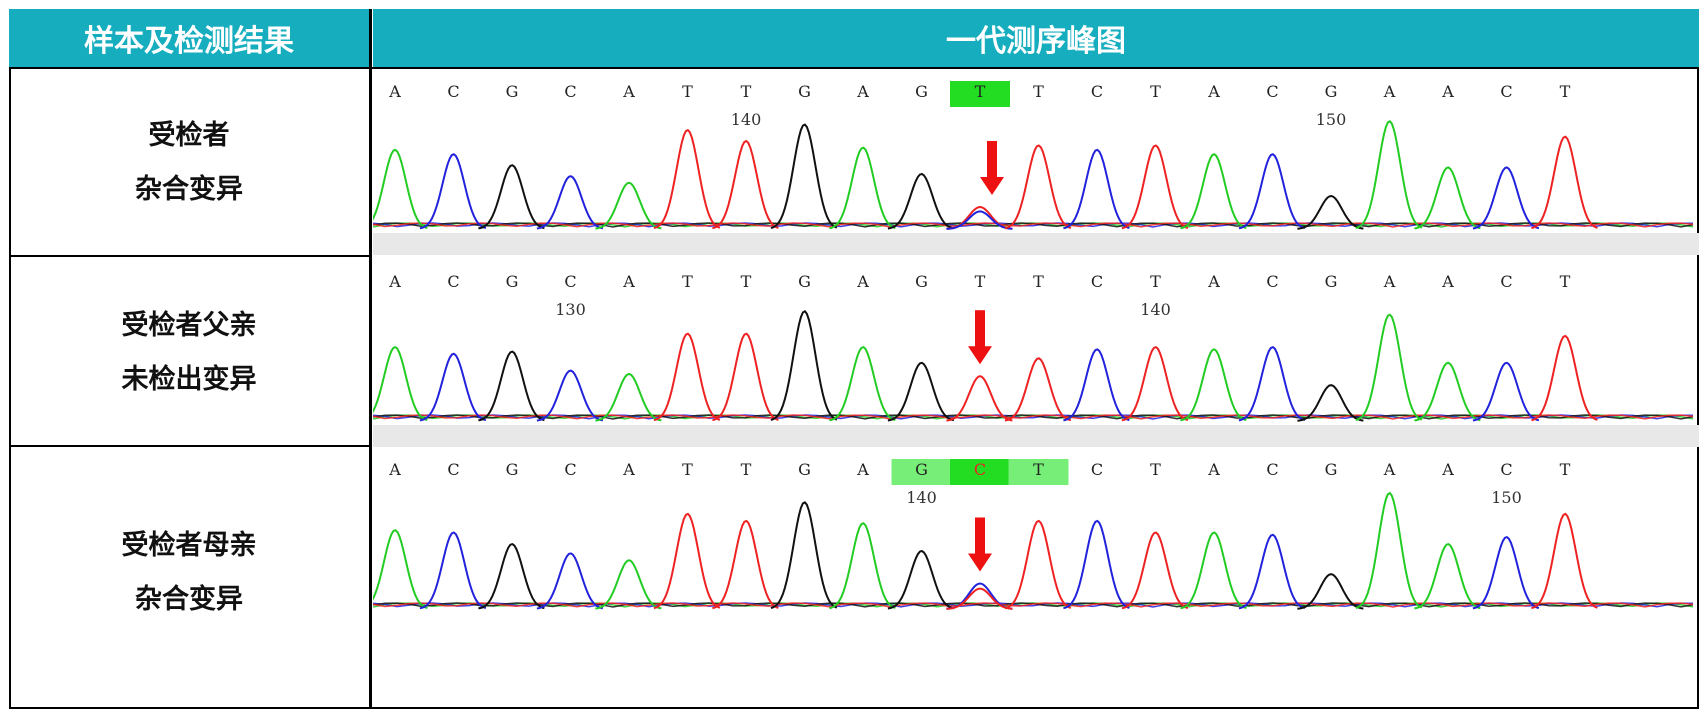 The height and width of the screenshot is (712, 1708). I want to click on father-title: 受检者父亲, so click(189, 325).